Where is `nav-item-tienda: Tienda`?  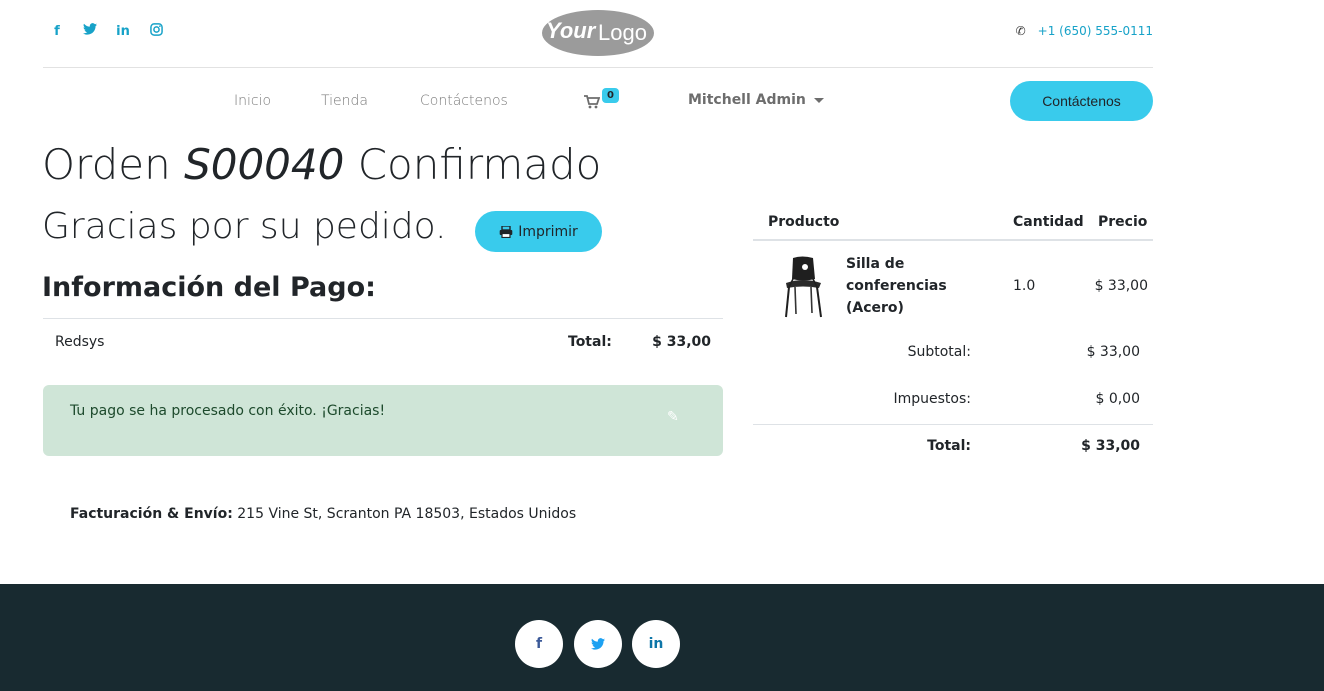 nav-item-tienda: Tienda is located at coordinates (344, 101).